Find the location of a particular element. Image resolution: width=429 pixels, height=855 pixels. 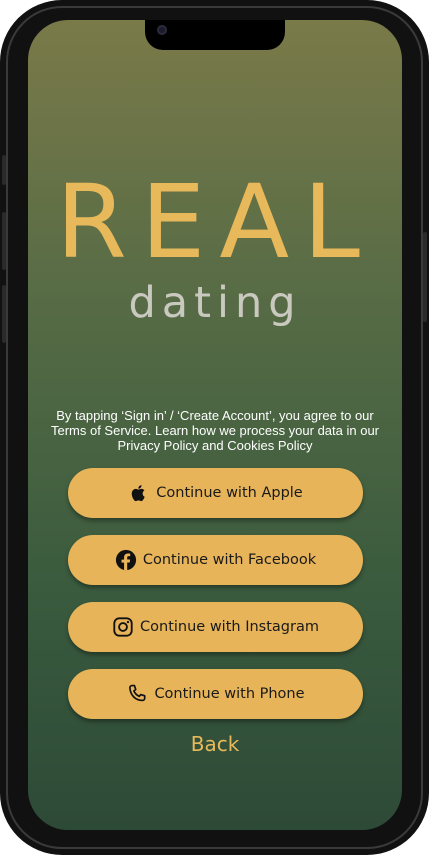

continue-with-instagram-button: Continue with Instagram is located at coordinates (215, 627).